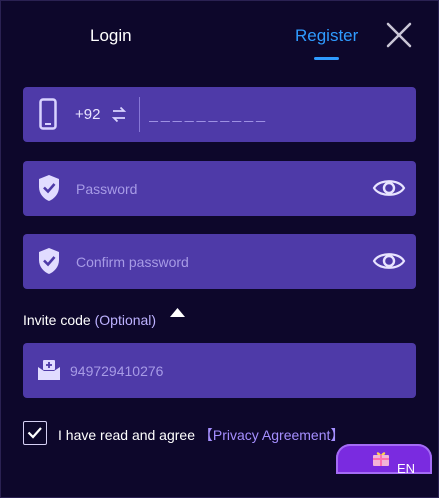 The image size is (439, 498). Describe the element at coordinates (406, 468) in the screenshot. I see `language-selector: EN` at that location.